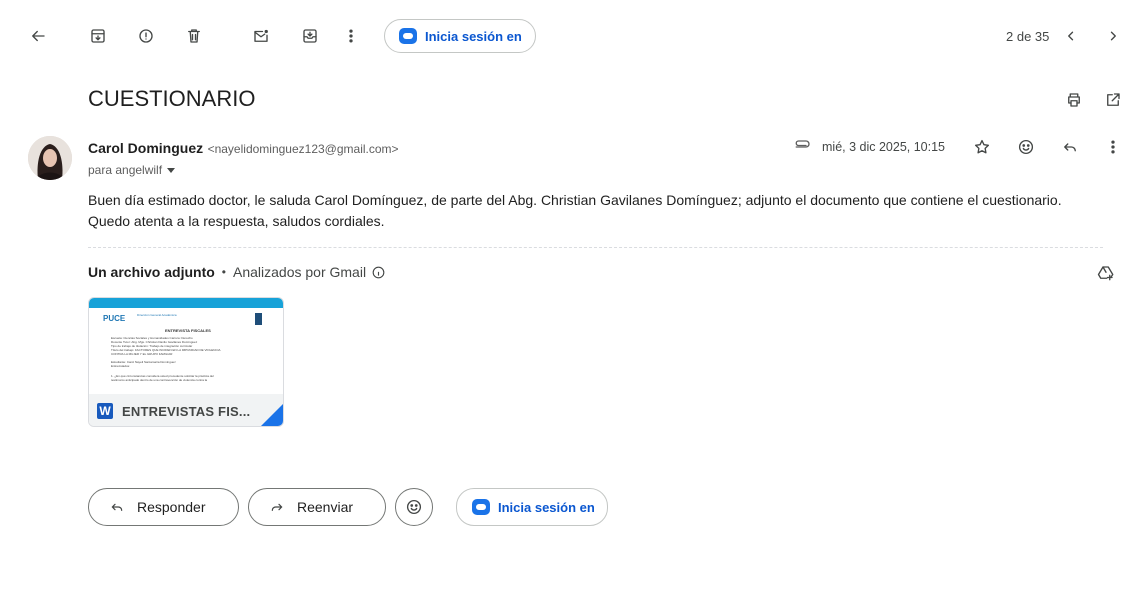 This screenshot has height=614, width=1131. I want to click on message-more-icon, so click(1113, 147).